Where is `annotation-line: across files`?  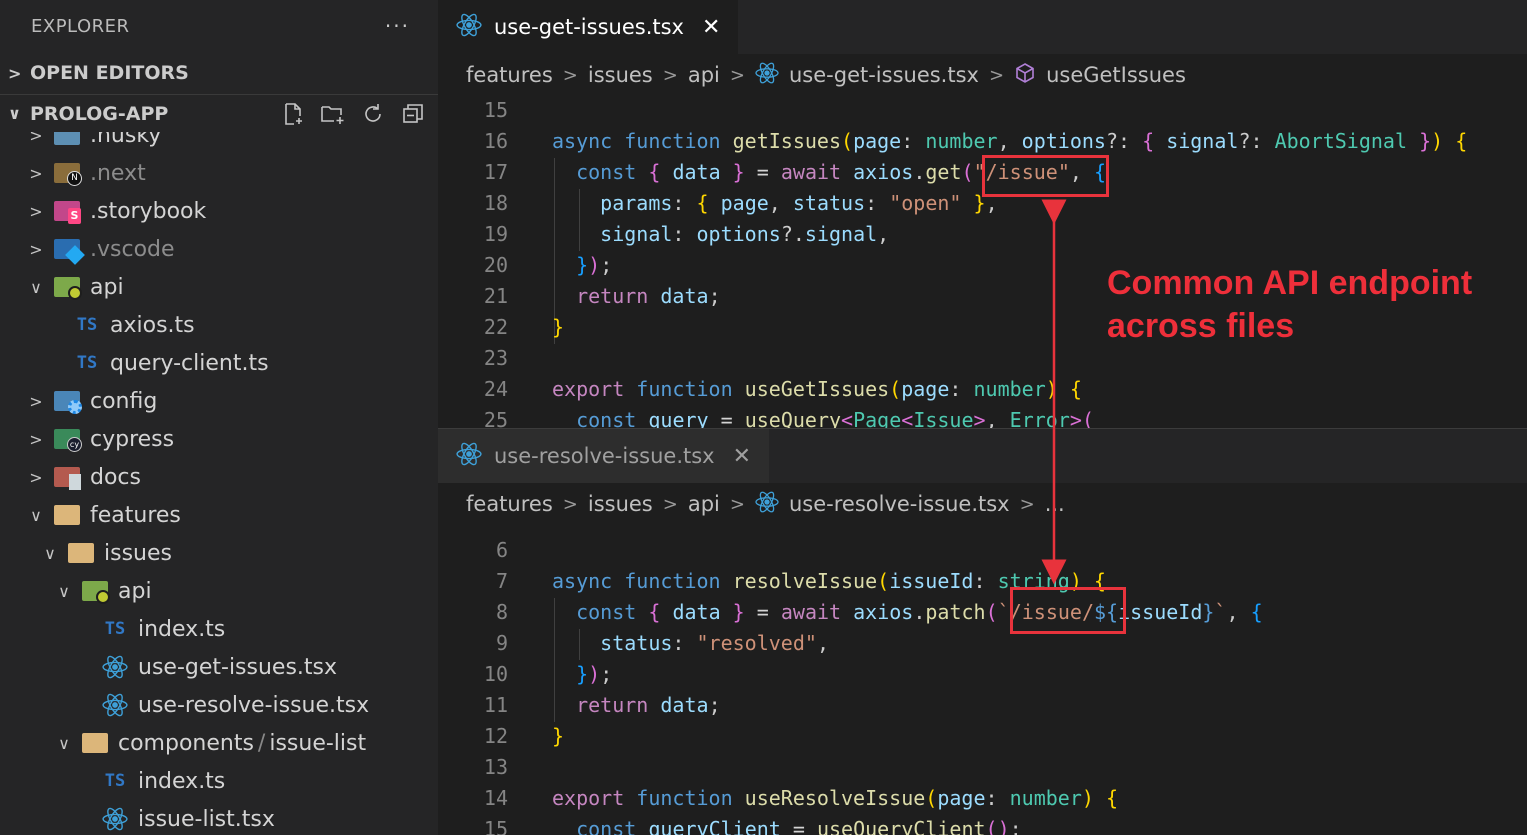
annotation-line: across files is located at coordinates (1201, 326).